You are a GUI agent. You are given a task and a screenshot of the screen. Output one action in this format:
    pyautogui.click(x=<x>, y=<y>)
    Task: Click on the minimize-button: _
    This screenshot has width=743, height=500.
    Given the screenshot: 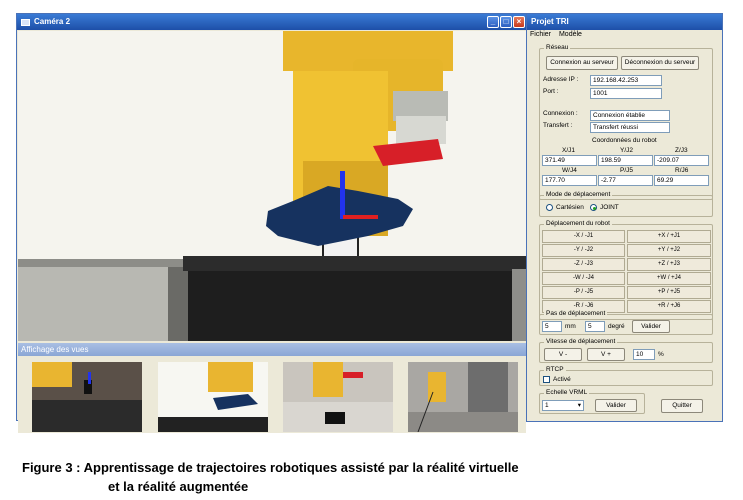 What is the action you would take?
    pyautogui.click(x=493, y=22)
    